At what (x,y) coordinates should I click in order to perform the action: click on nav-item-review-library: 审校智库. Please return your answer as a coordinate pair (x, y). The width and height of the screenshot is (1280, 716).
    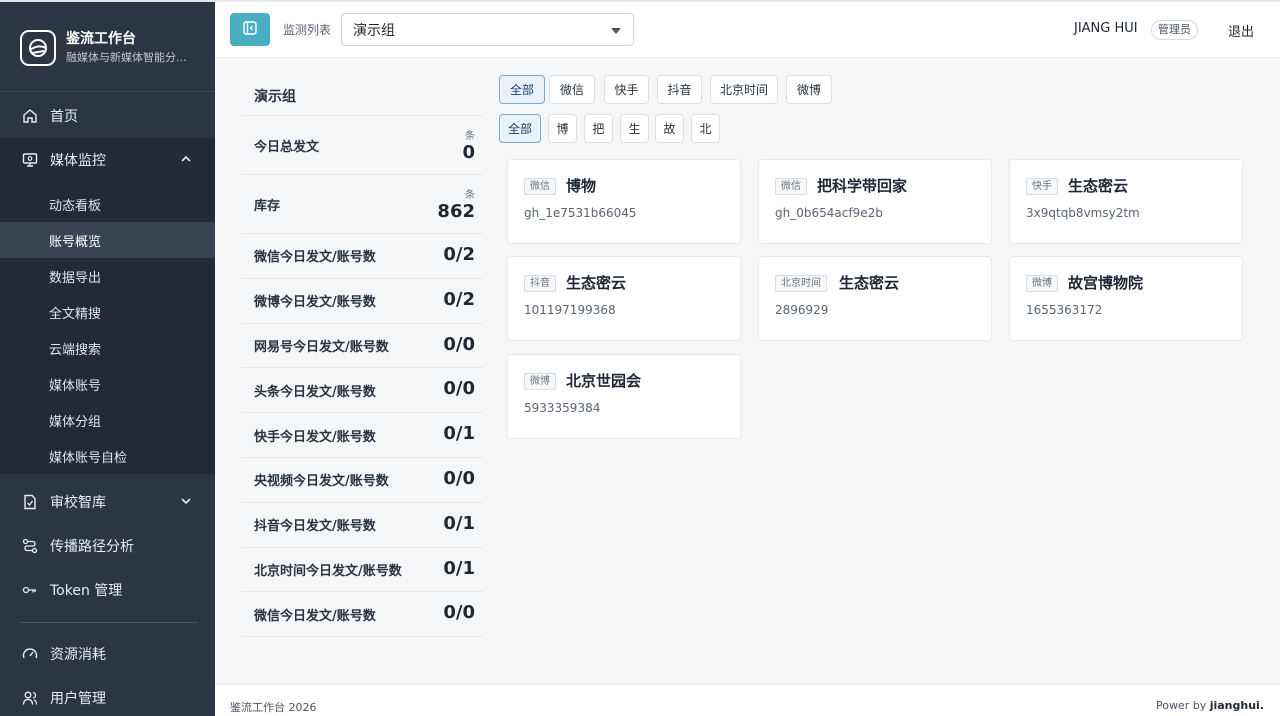
    Looking at the image, I should click on (107, 502).